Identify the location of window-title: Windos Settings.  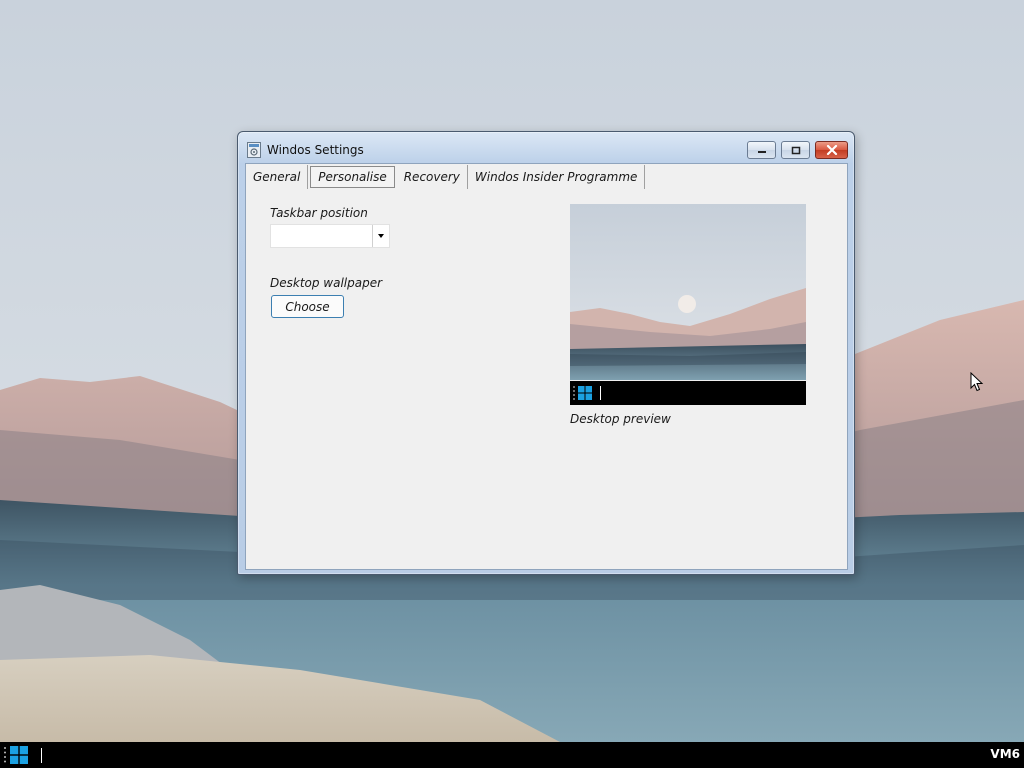
(315, 150).